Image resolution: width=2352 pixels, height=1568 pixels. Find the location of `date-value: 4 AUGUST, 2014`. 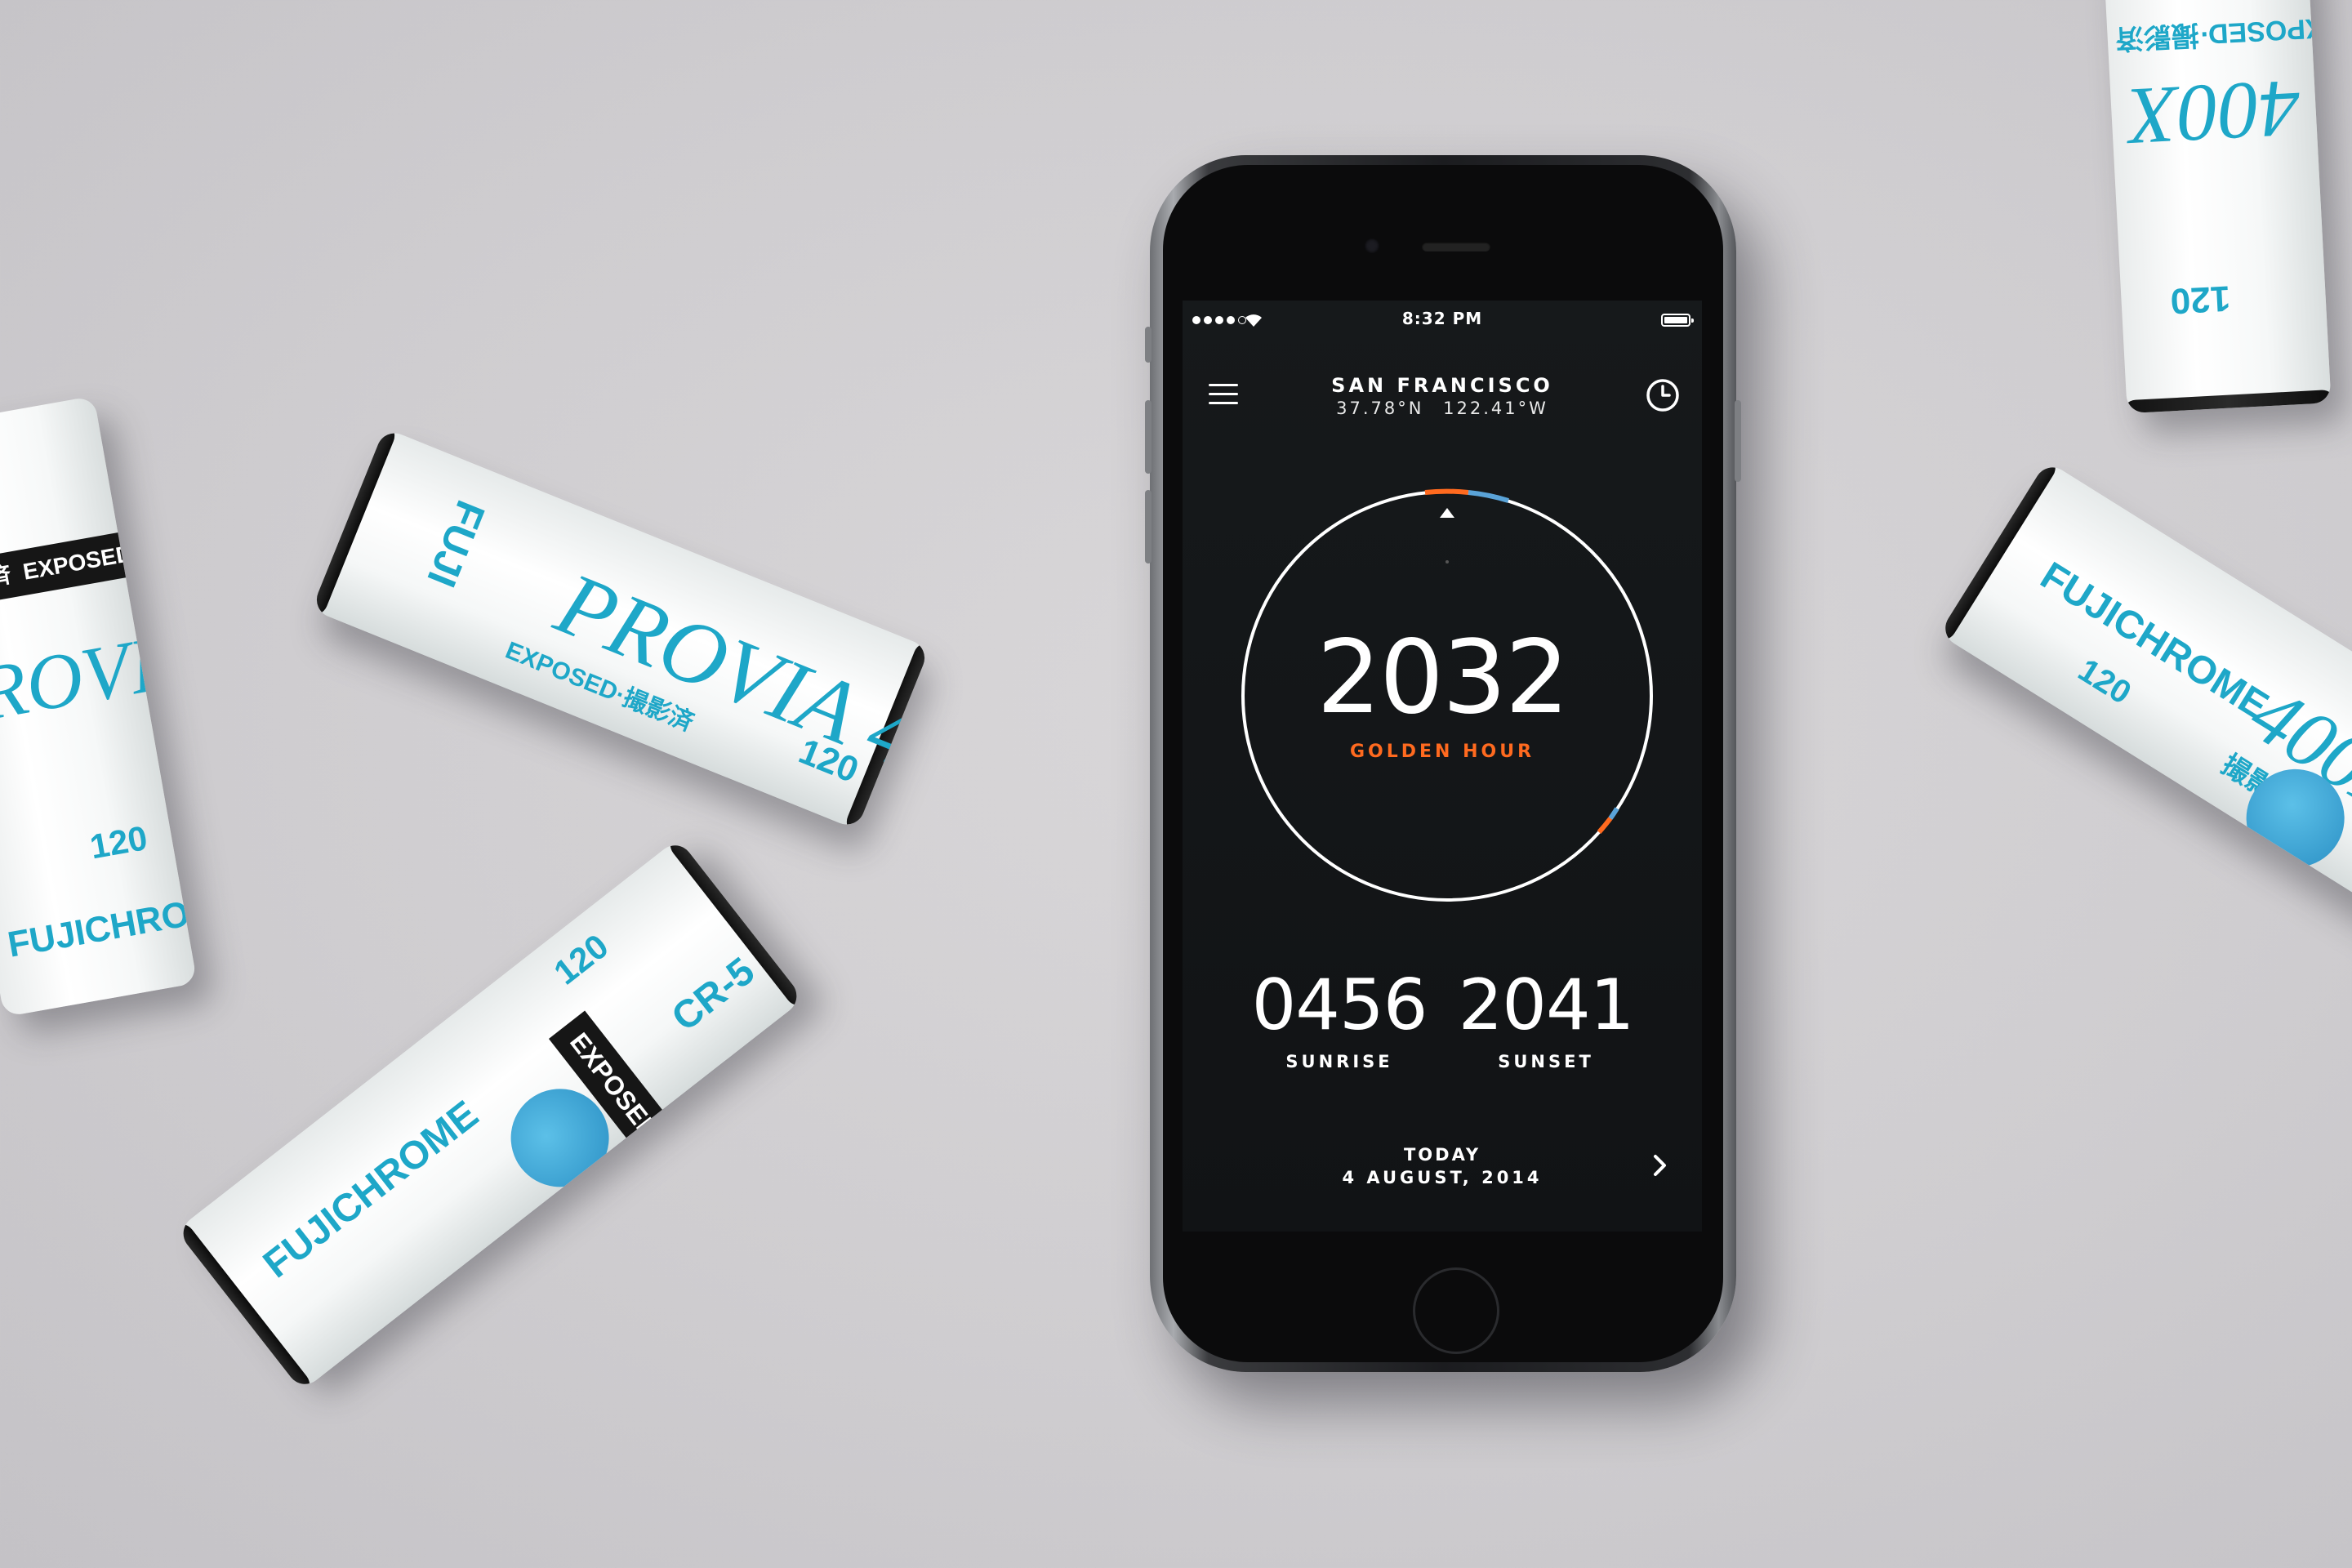

date-value: 4 AUGUST, 2014 is located at coordinates (1442, 1177).